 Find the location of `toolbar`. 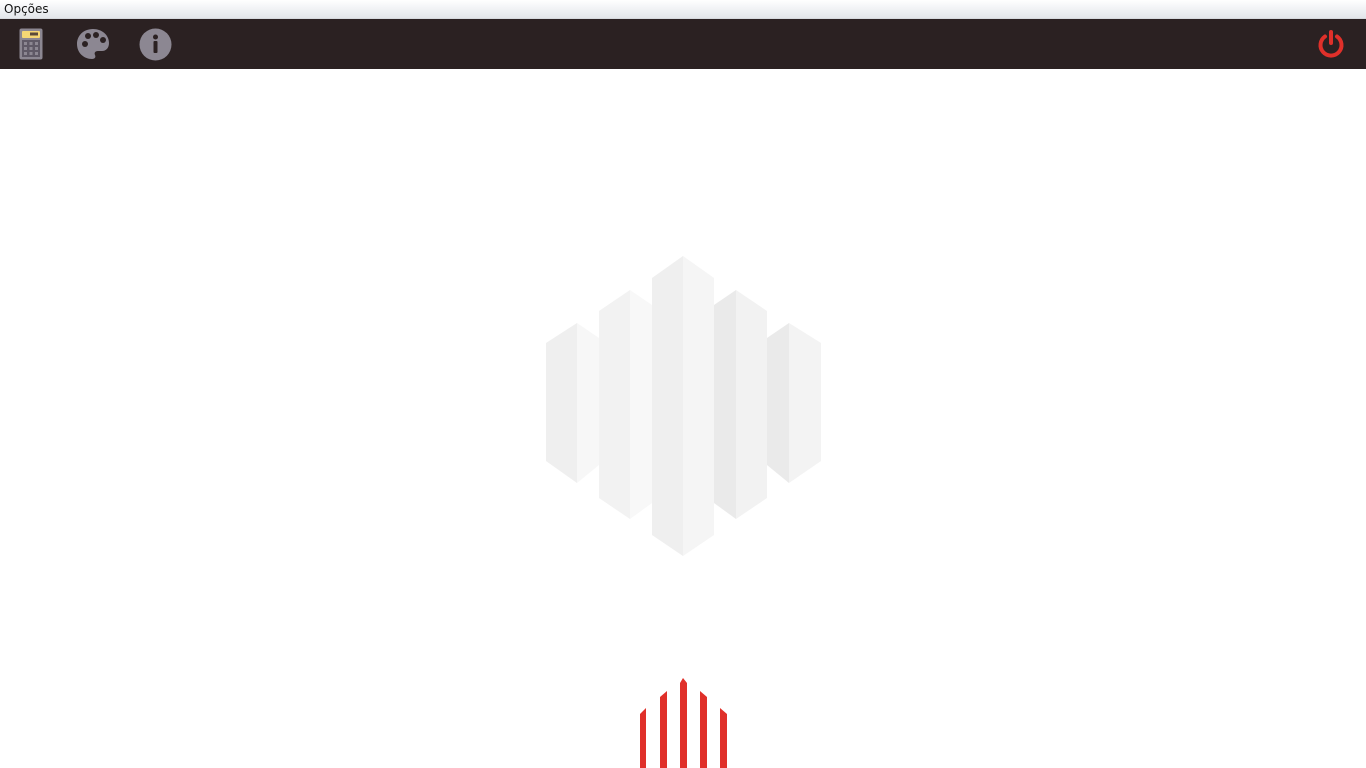

toolbar is located at coordinates (683, 44).